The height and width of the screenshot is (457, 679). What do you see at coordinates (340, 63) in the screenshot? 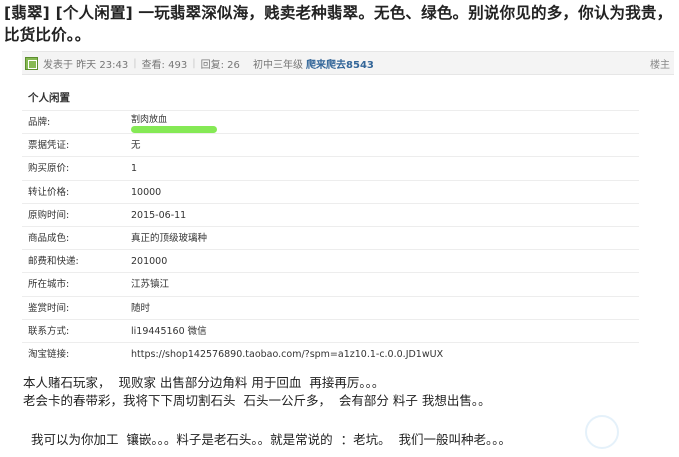
I see `author-link: 爬来爬去8543` at bounding box center [340, 63].